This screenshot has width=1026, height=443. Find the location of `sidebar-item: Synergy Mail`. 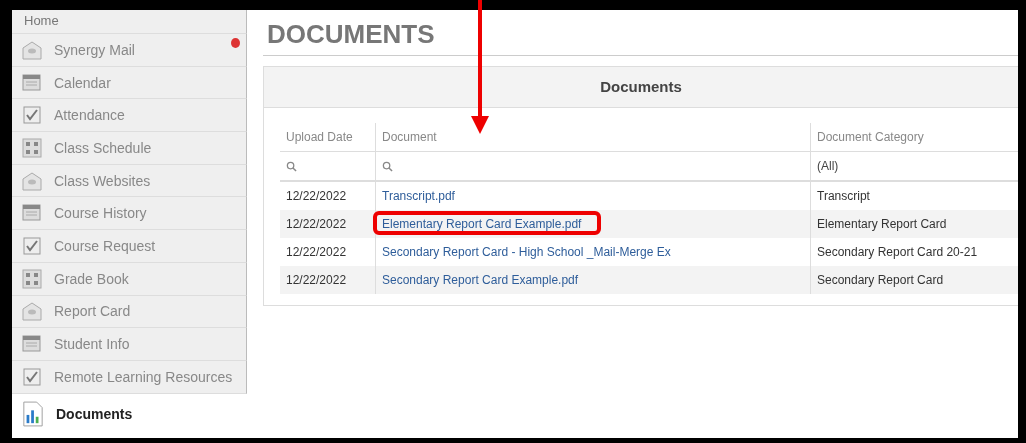

sidebar-item: Synergy Mail is located at coordinates (129, 50).